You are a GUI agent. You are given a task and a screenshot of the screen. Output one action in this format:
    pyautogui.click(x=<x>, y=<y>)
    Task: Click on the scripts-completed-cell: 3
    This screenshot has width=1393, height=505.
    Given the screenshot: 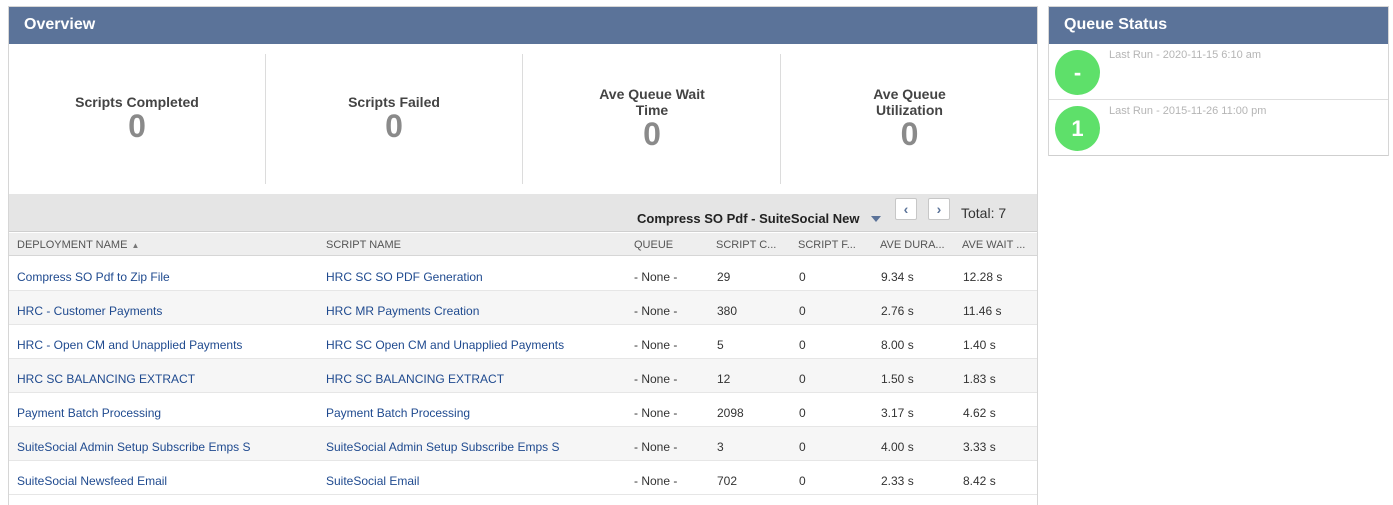 What is the action you would take?
    pyautogui.click(x=720, y=447)
    